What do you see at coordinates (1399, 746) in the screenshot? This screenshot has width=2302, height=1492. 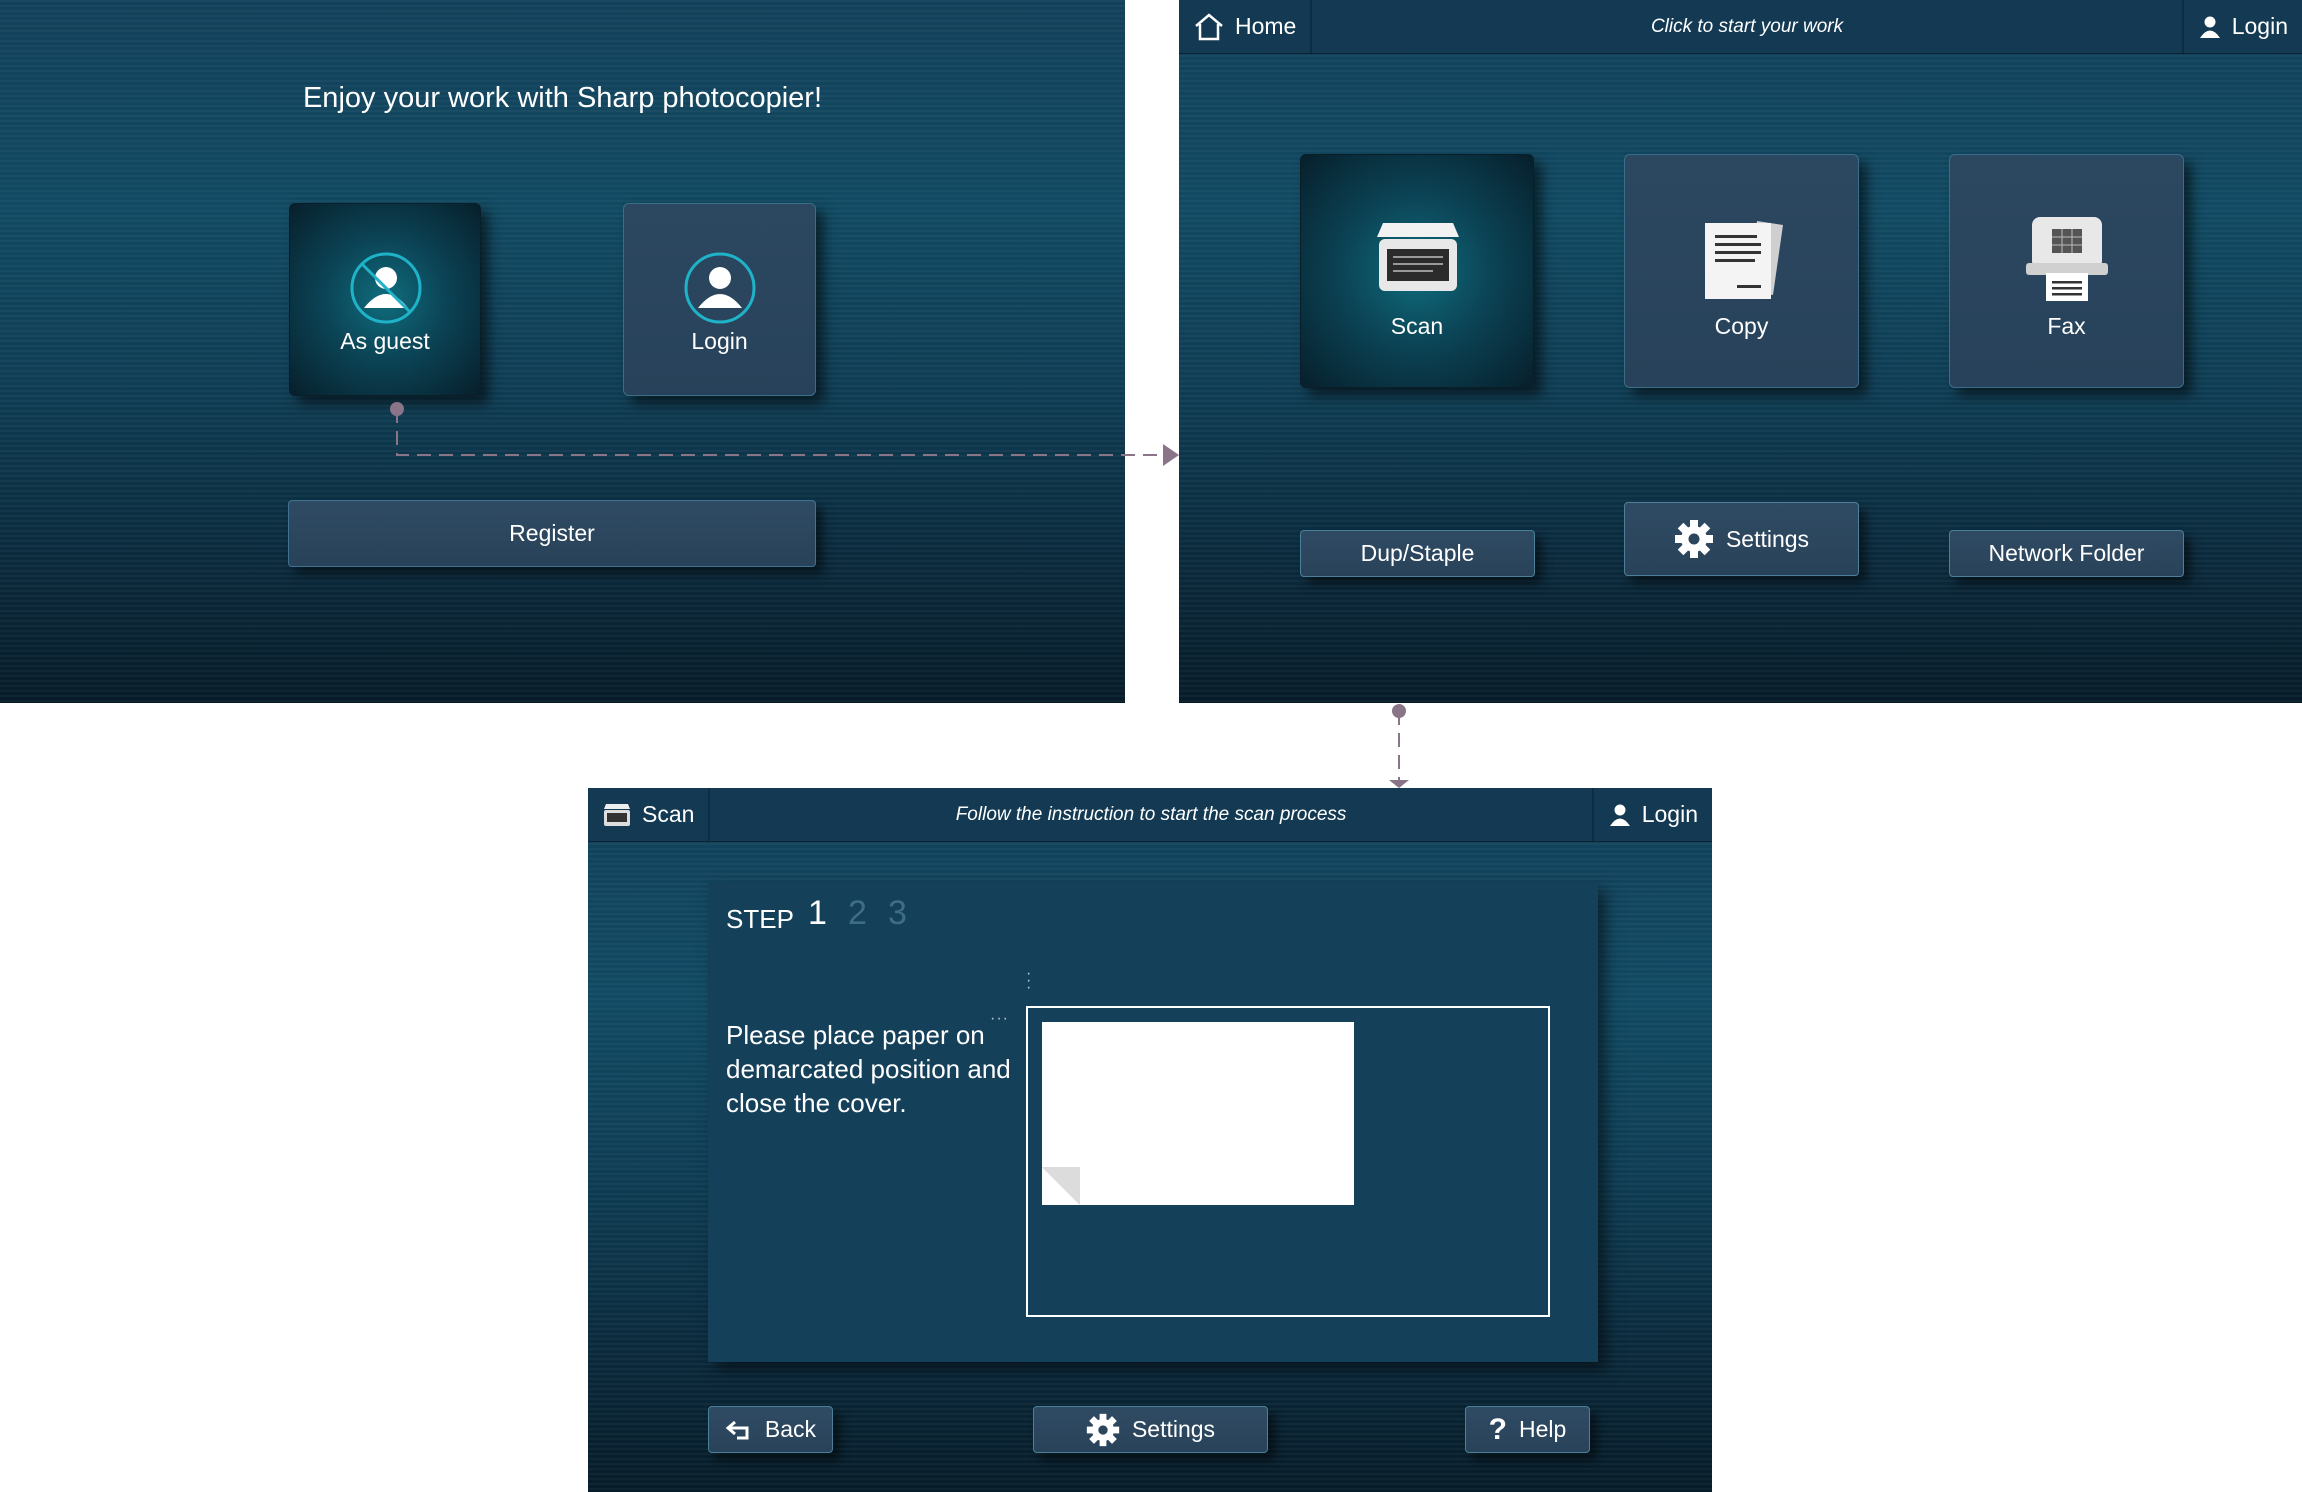 I see `scan-to-step-connector` at bounding box center [1399, 746].